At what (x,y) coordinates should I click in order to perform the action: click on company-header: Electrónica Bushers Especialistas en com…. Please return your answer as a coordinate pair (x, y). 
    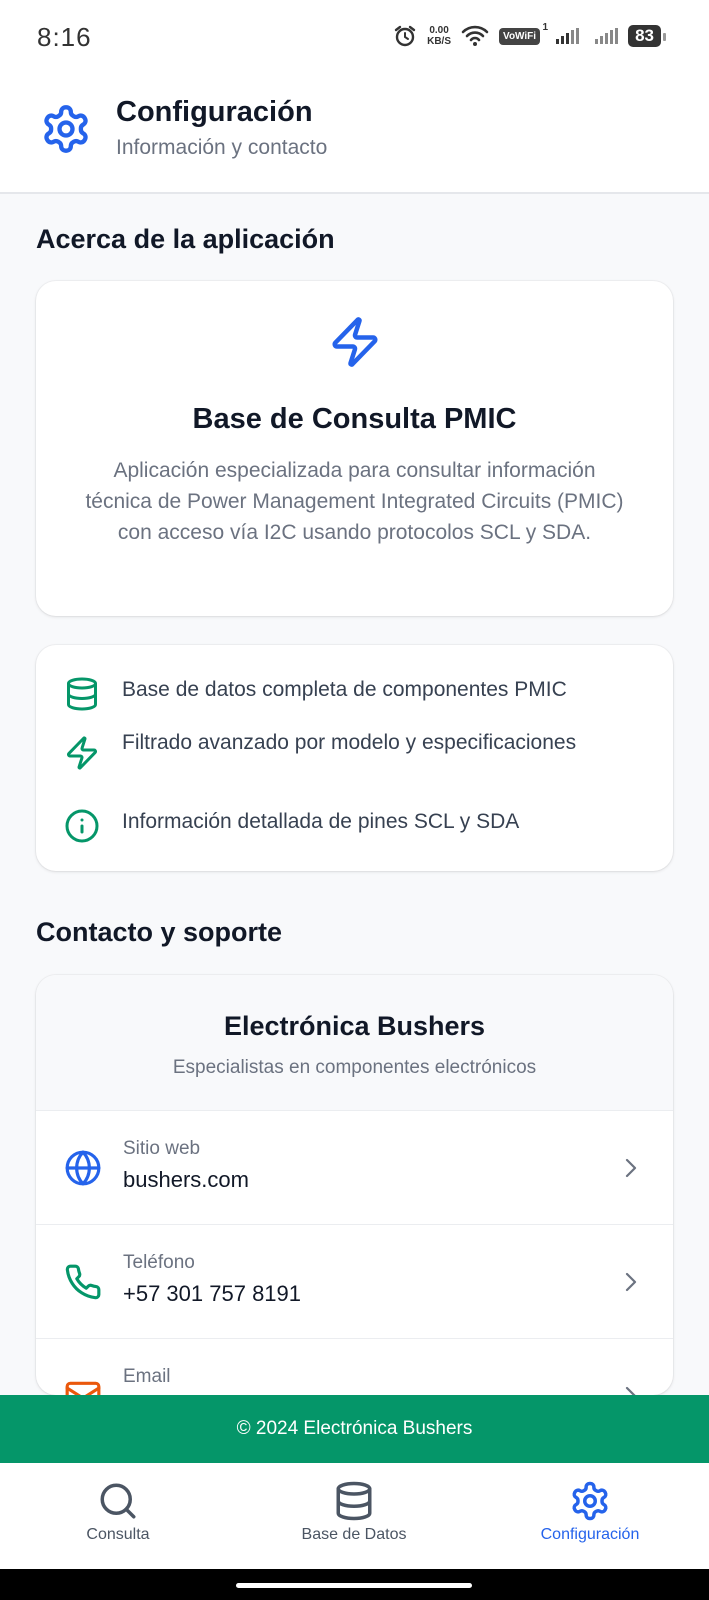
    Looking at the image, I should click on (354, 1042).